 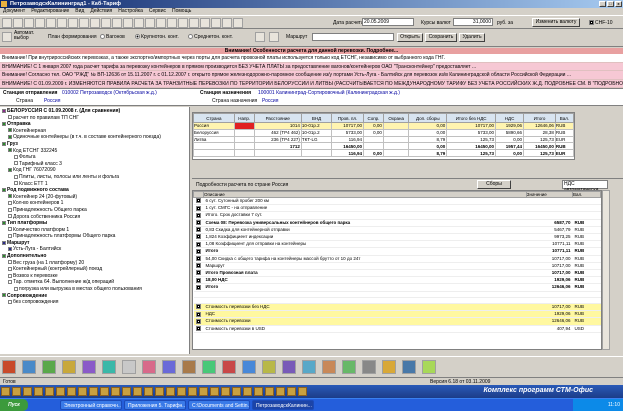 I want to click on auto-select-icon, so click(x=7, y=37).